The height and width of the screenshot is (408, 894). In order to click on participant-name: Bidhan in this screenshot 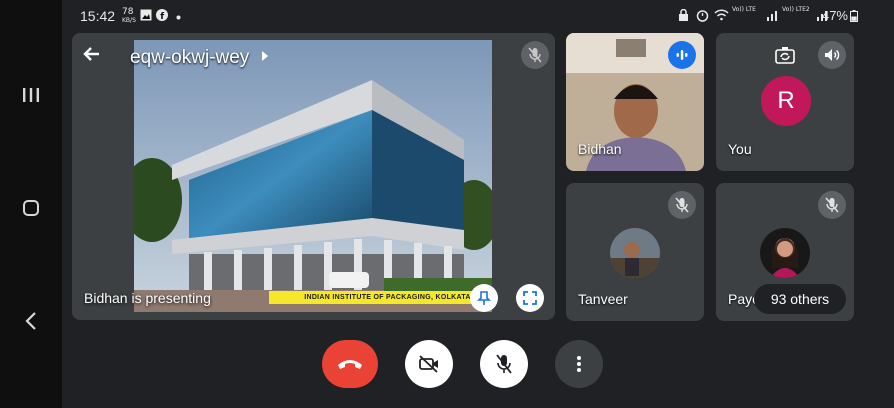, I will do `click(600, 149)`.